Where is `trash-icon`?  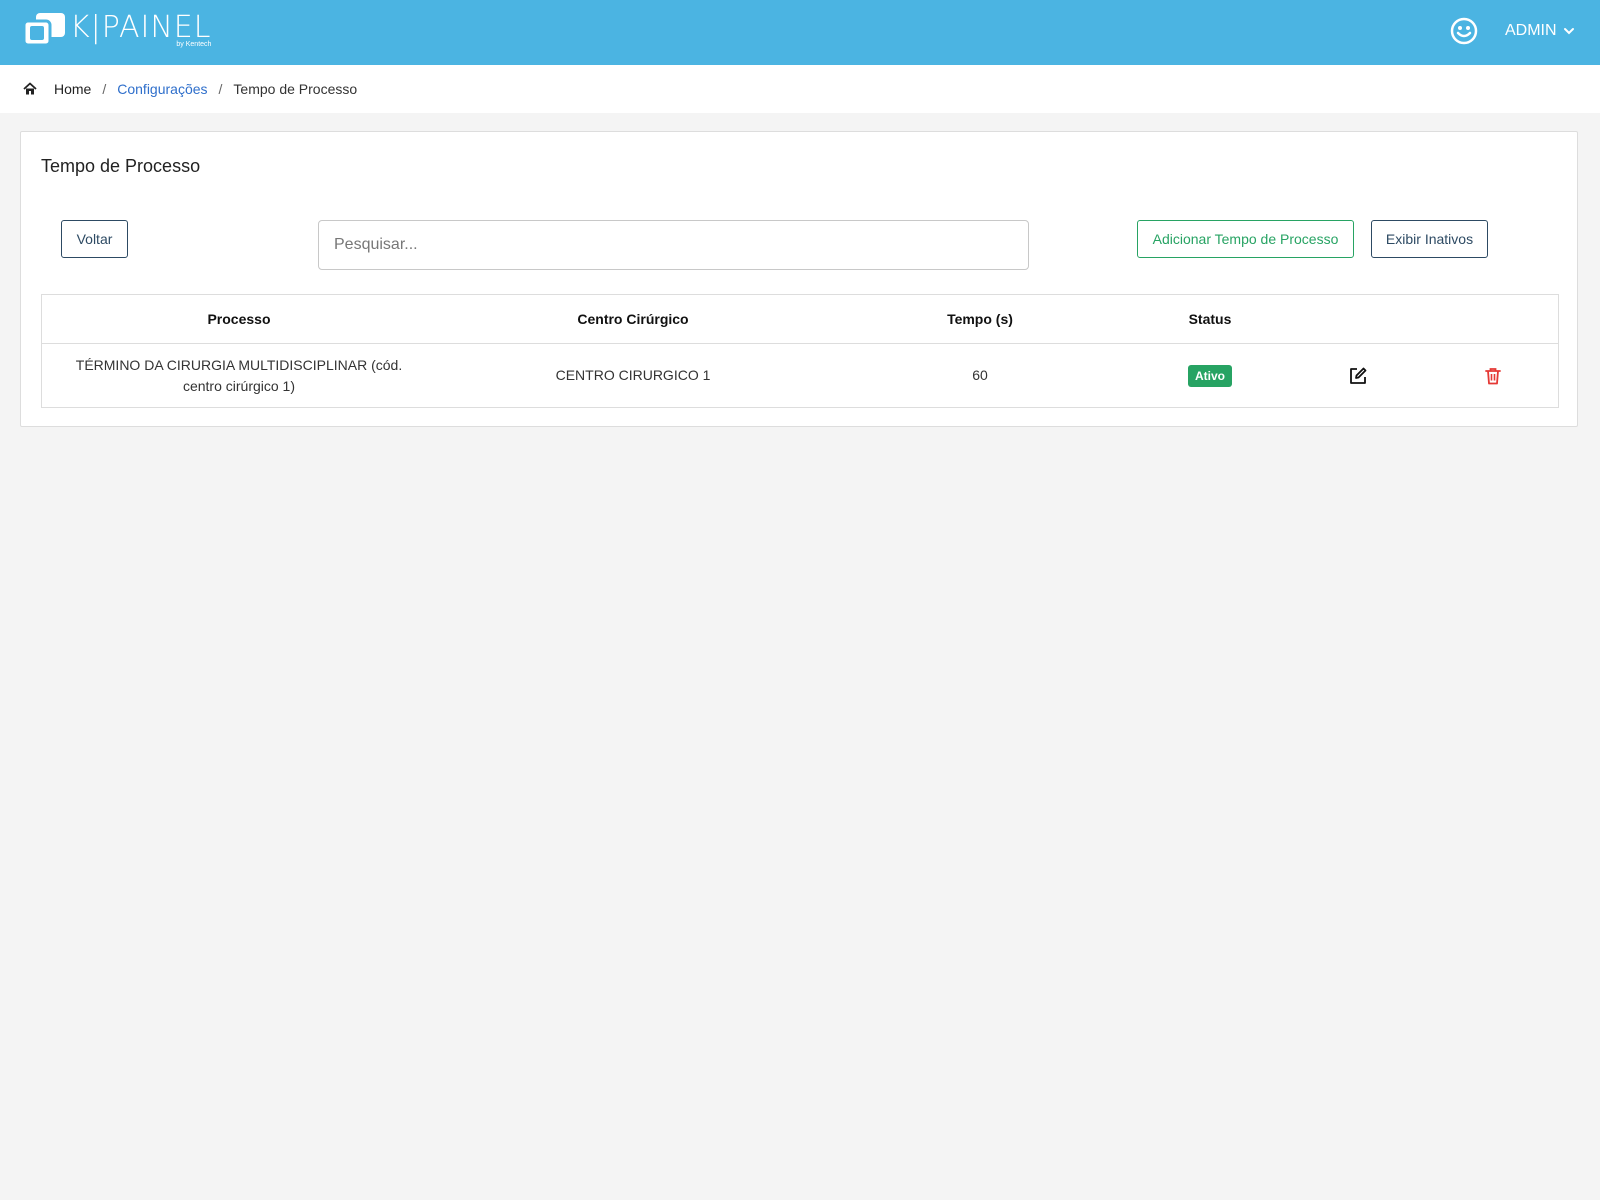
trash-icon is located at coordinates (1493, 376).